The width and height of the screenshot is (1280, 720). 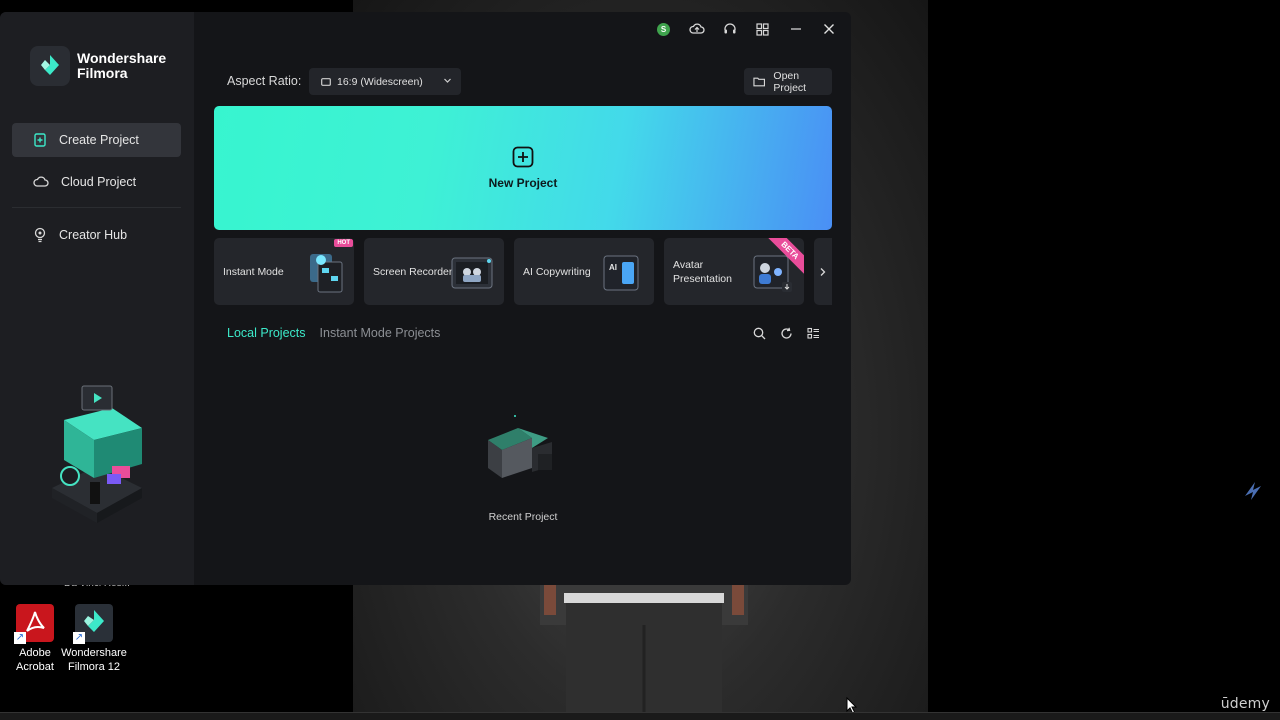 What do you see at coordinates (93, 624) in the screenshot?
I see `filmora-icon: ↗` at bounding box center [93, 624].